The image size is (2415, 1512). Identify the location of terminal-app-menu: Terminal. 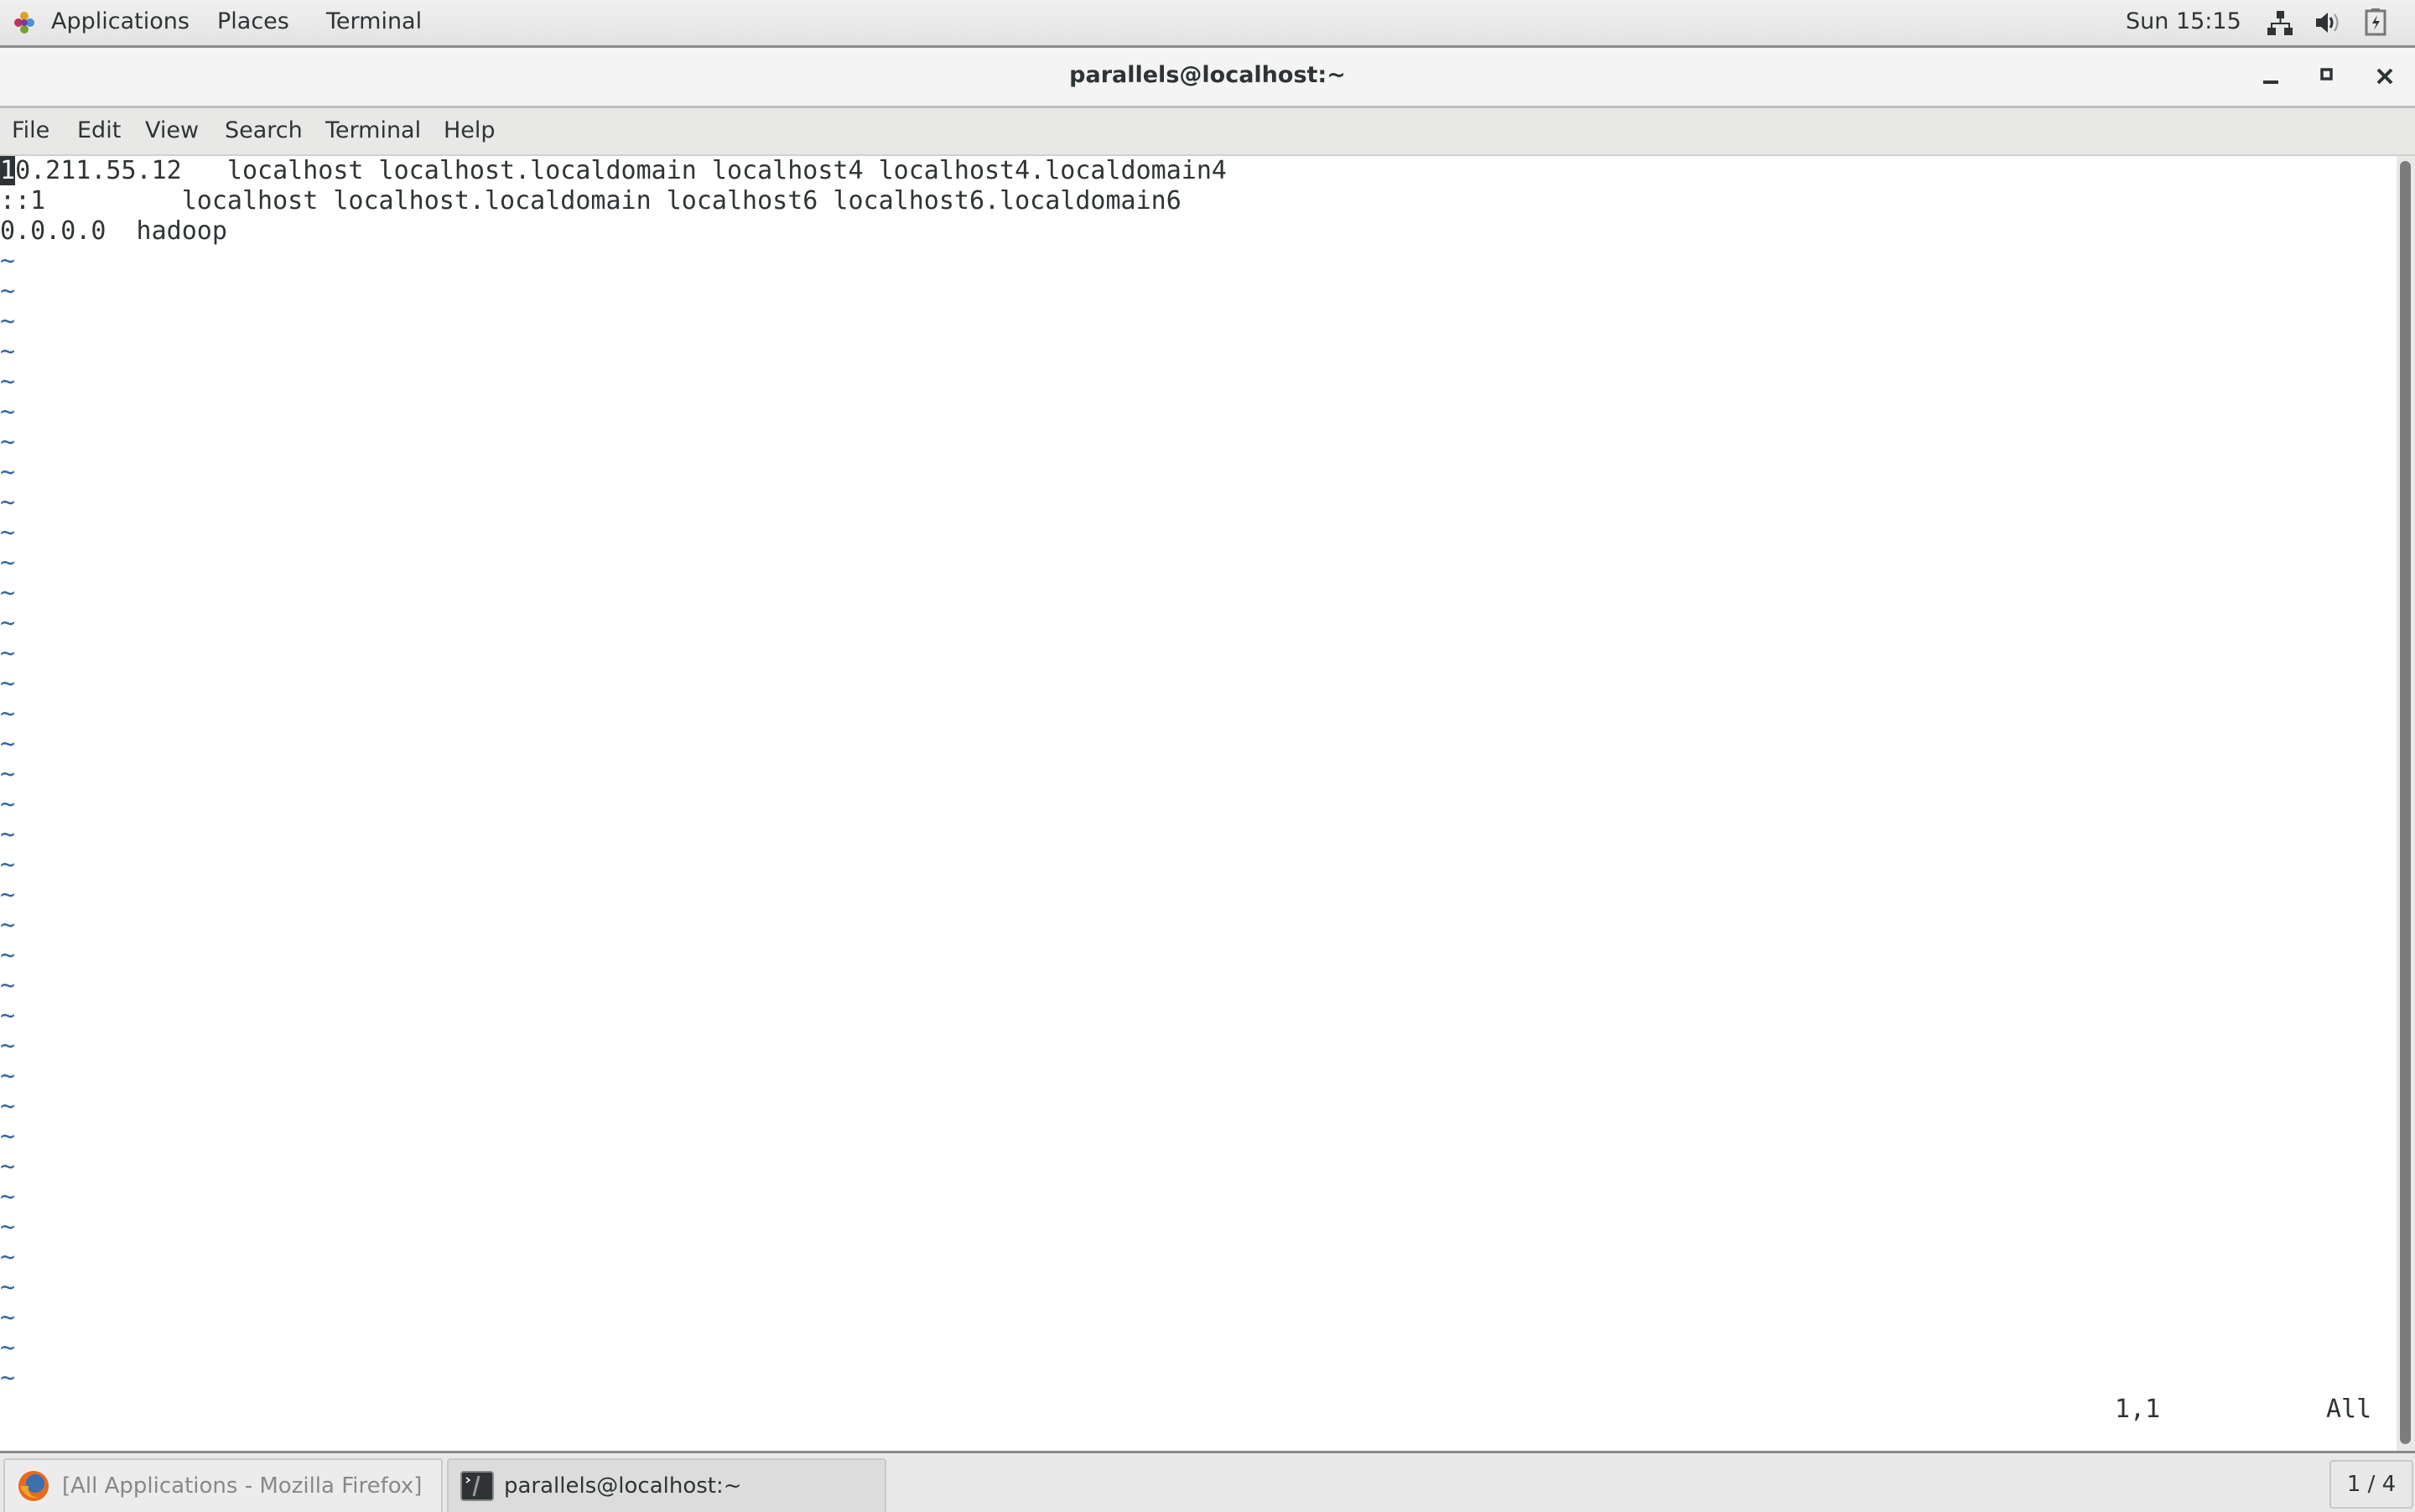
(374, 21).